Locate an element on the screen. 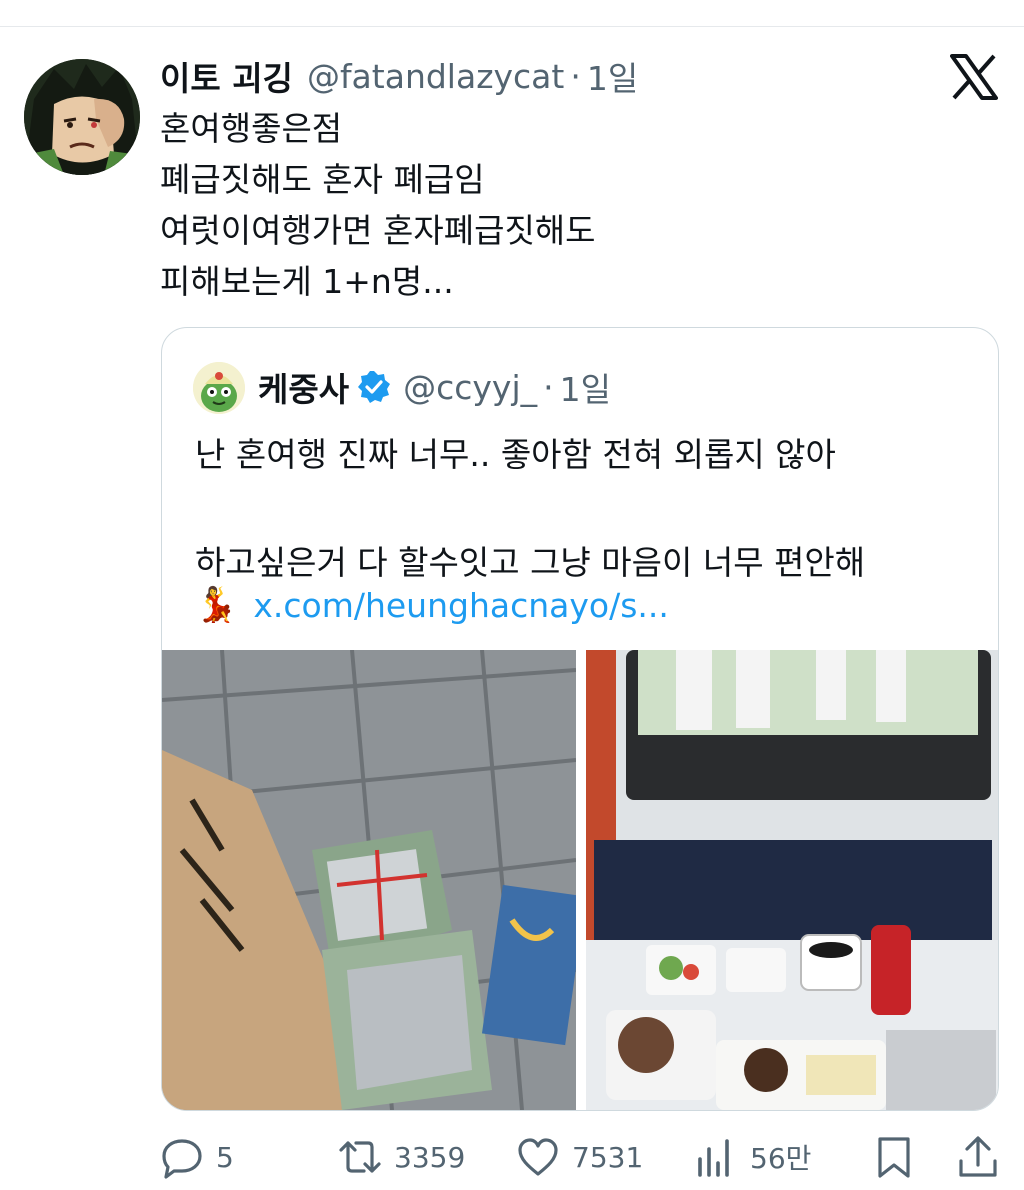  reply-button: 5 is located at coordinates (197, 1157).